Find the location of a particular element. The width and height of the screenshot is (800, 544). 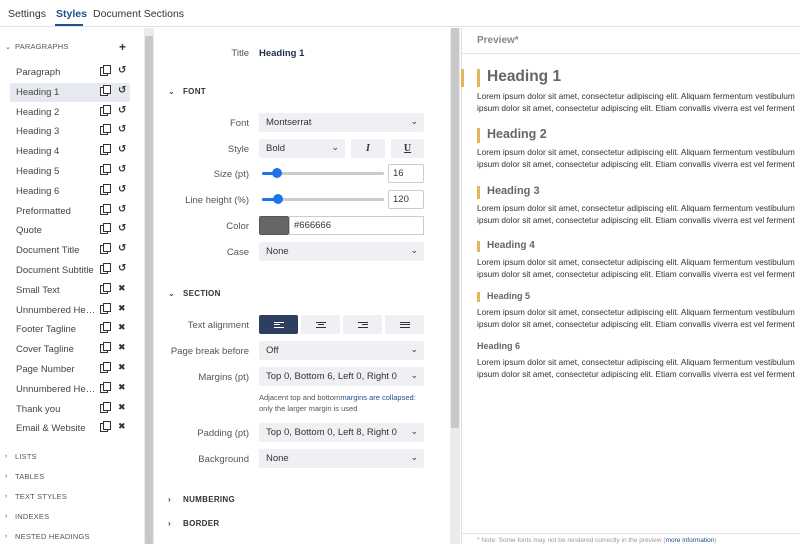

style-list-item: Heading 3 ↺ is located at coordinates (70, 131).